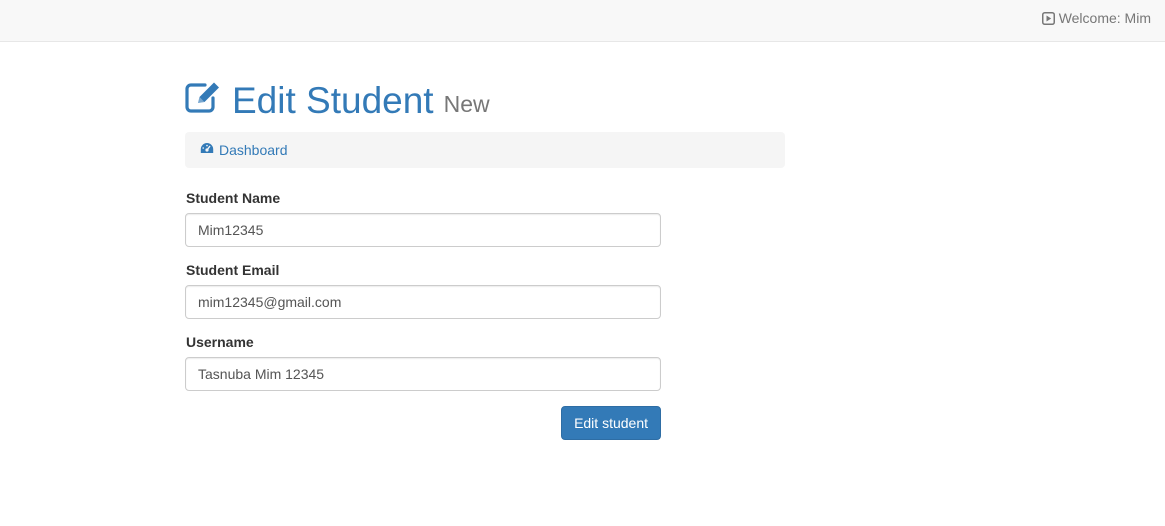 This screenshot has height=526, width=1165. I want to click on username-input, so click(423, 374).